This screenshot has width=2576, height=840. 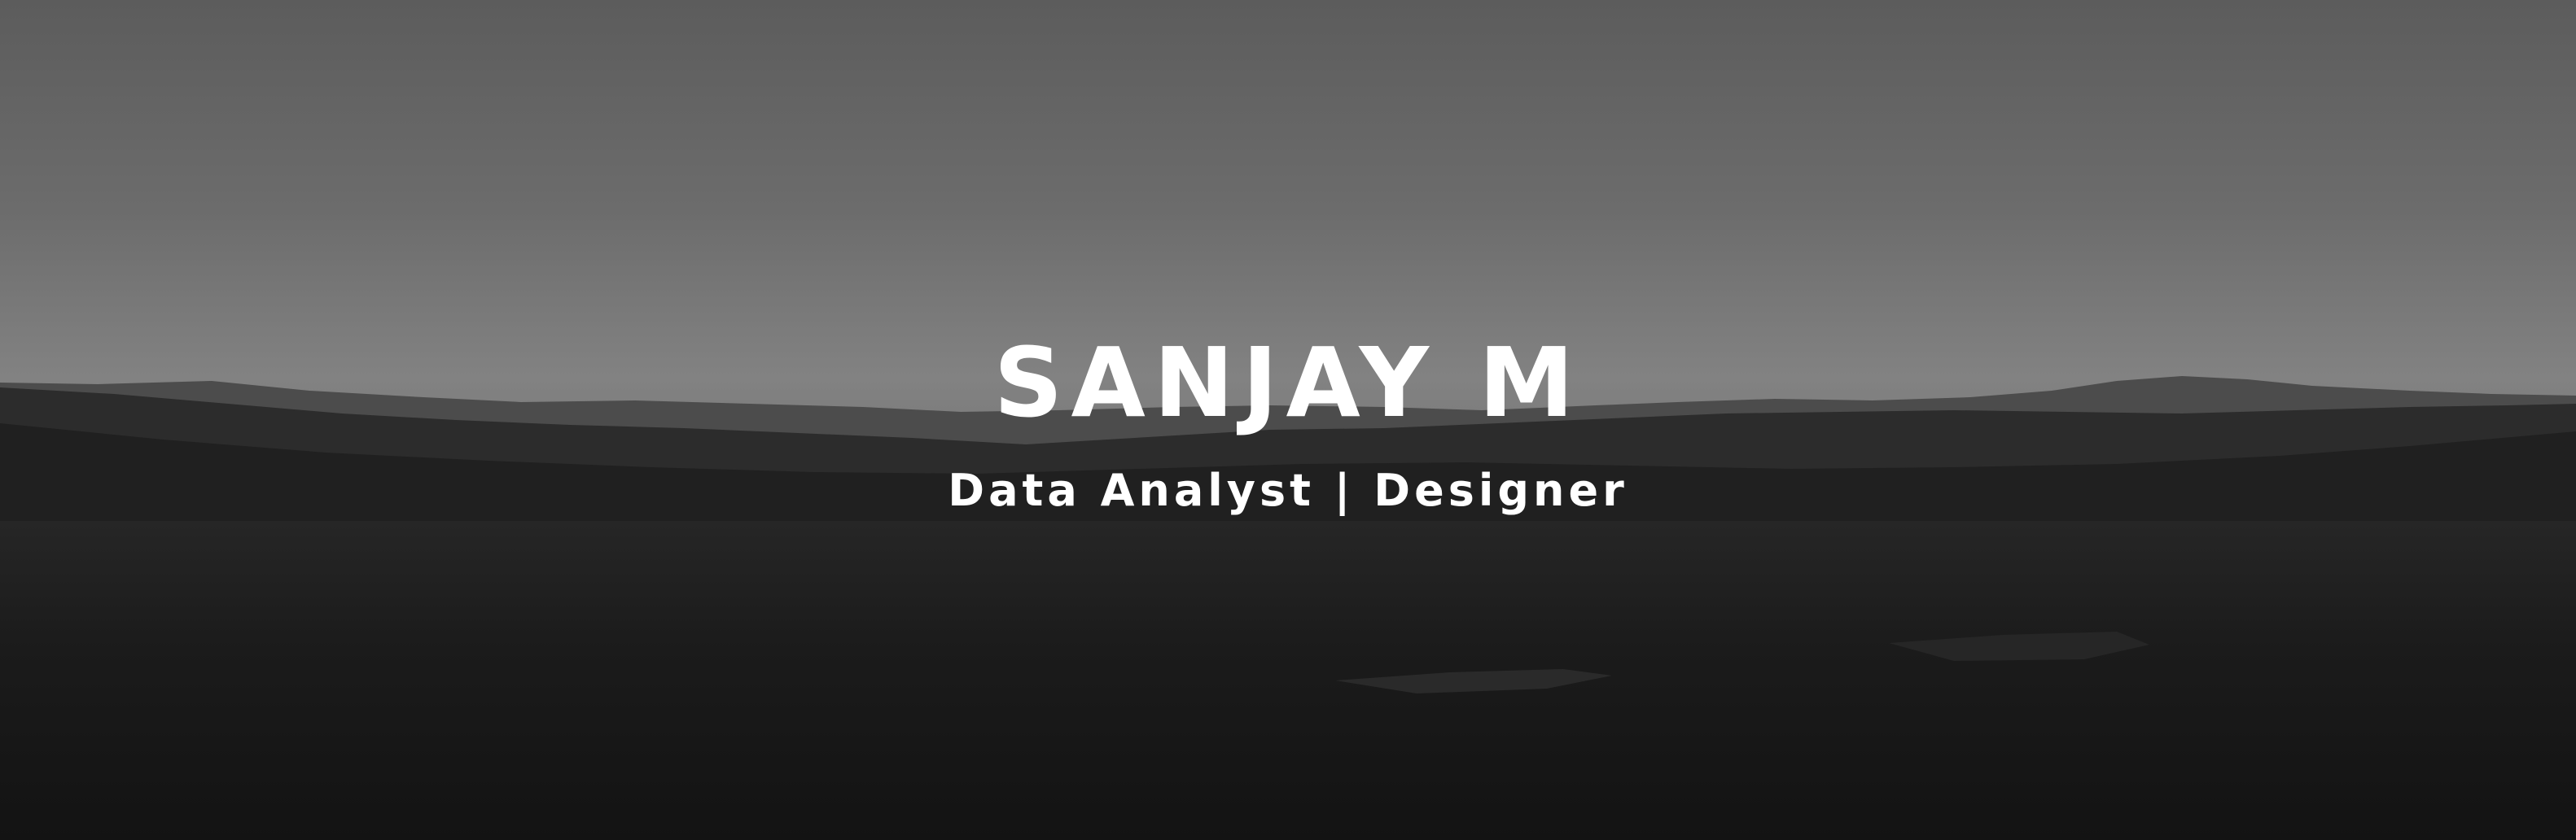 I want to click on banner-tagline: Data Analyst | Designer, so click(x=1288, y=491).